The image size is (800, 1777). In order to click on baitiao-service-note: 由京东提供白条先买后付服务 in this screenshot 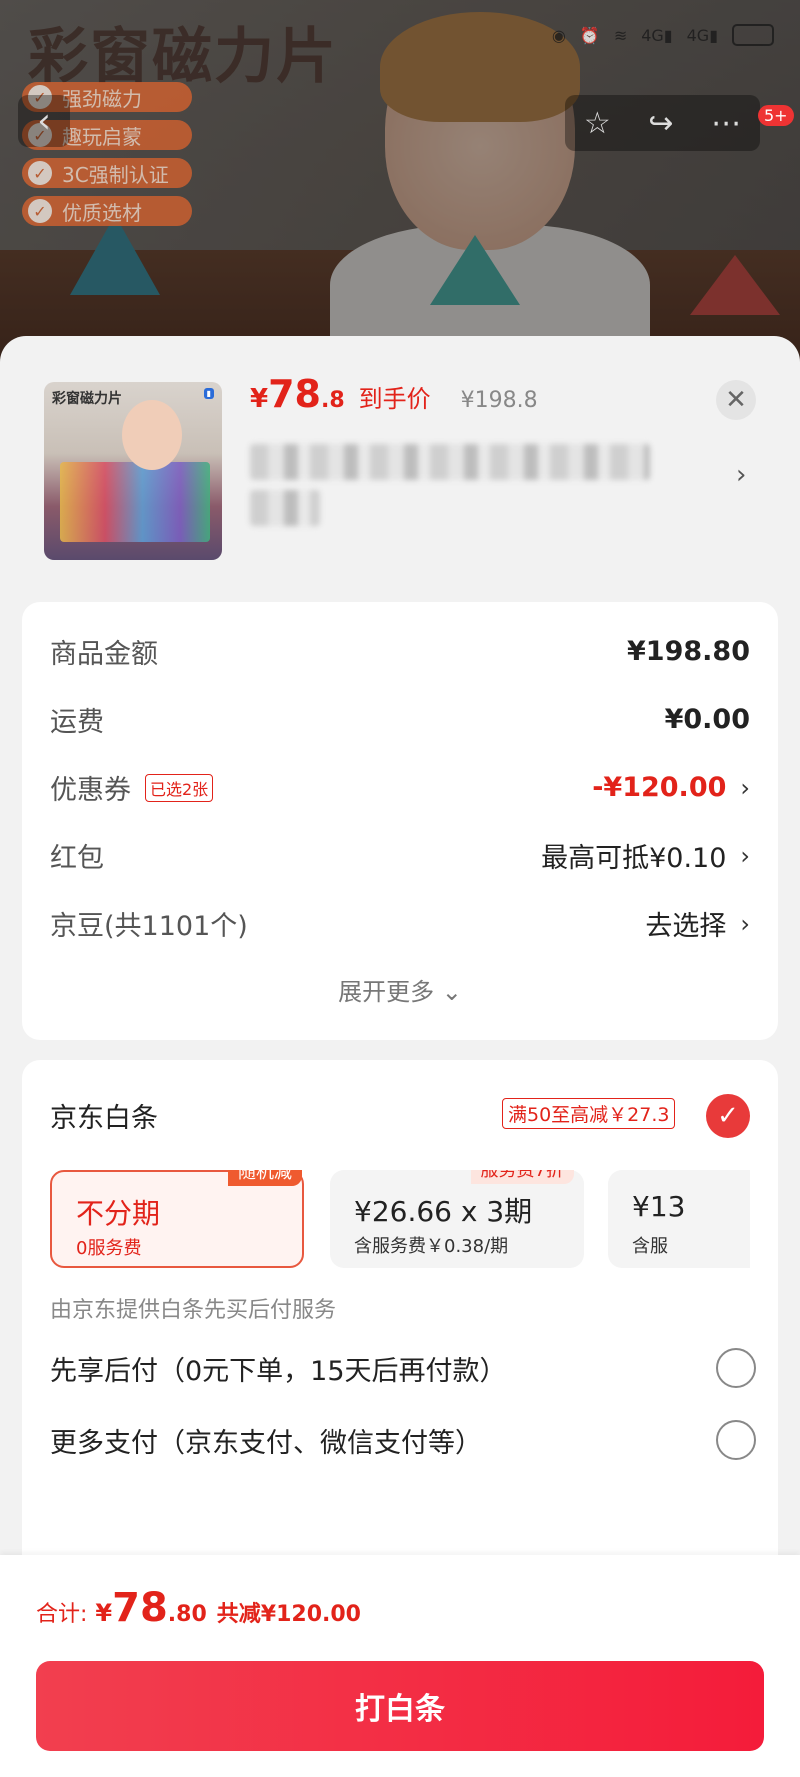, I will do `click(193, 1310)`.